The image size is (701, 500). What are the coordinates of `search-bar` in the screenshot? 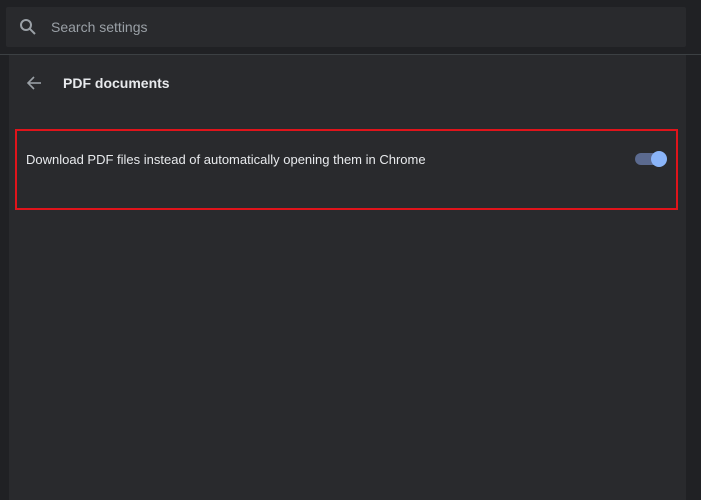 It's located at (346, 27).